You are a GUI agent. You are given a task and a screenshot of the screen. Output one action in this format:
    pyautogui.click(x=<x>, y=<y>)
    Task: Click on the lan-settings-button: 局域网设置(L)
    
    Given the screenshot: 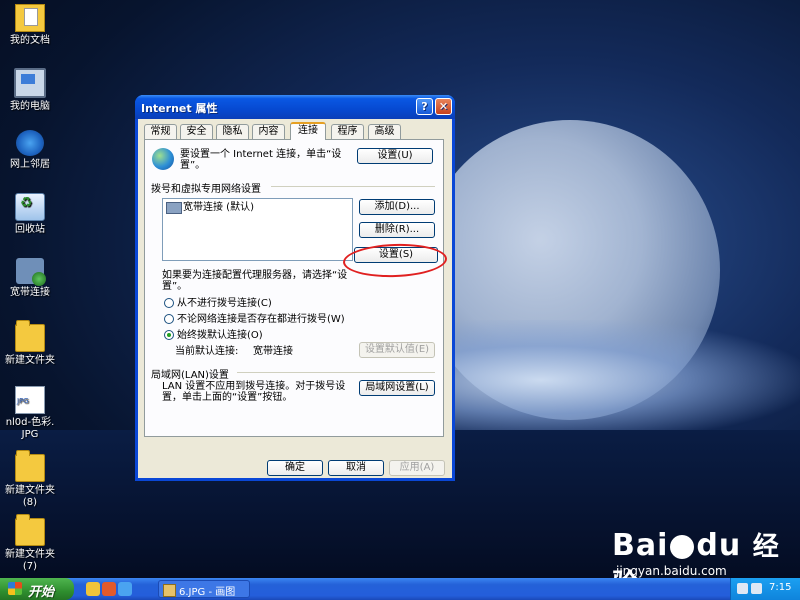 What is the action you would take?
    pyautogui.click(x=397, y=388)
    